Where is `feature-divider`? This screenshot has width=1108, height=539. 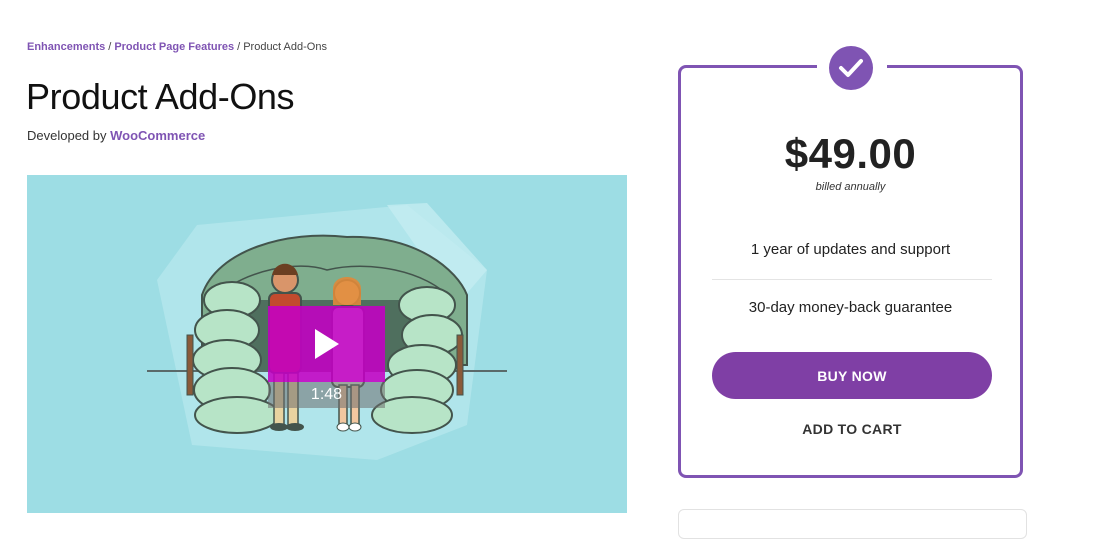
feature-divider is located at coordinates (852, 279).